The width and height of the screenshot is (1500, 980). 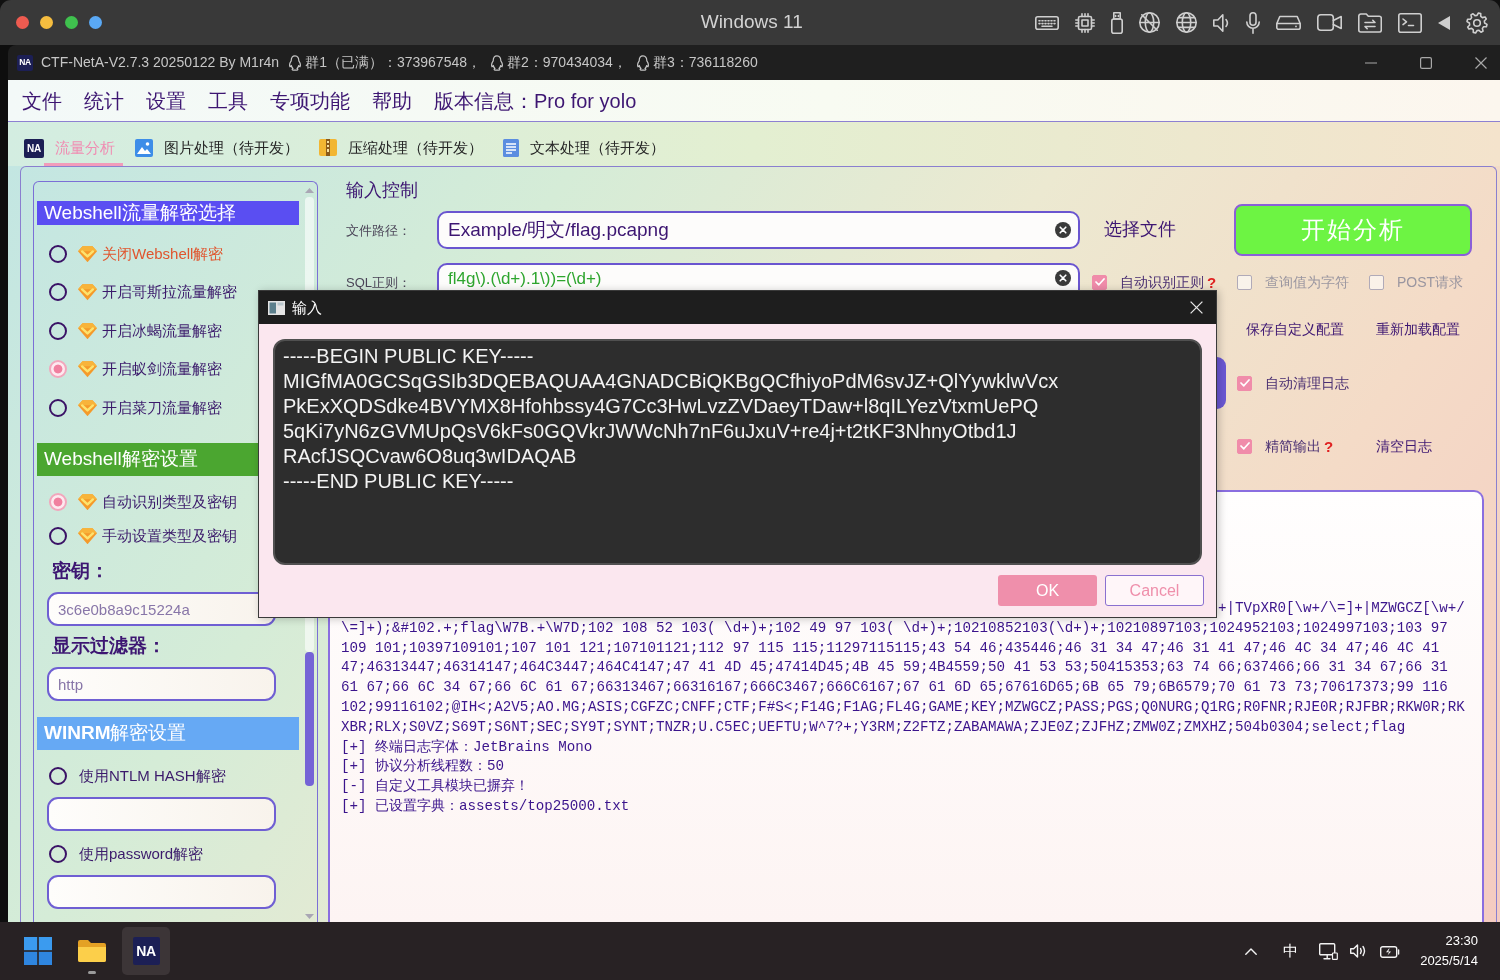 I want to click on microphone-icon, so click(x=1253, y=22).